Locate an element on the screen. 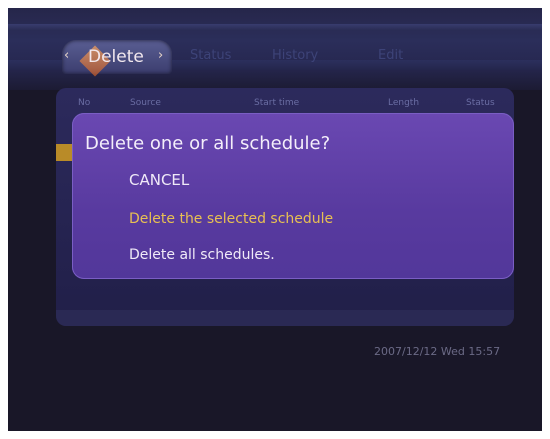 The image size is (550, 439). table-header: No Source Start time Length Status is located at coordinates (285, 105).